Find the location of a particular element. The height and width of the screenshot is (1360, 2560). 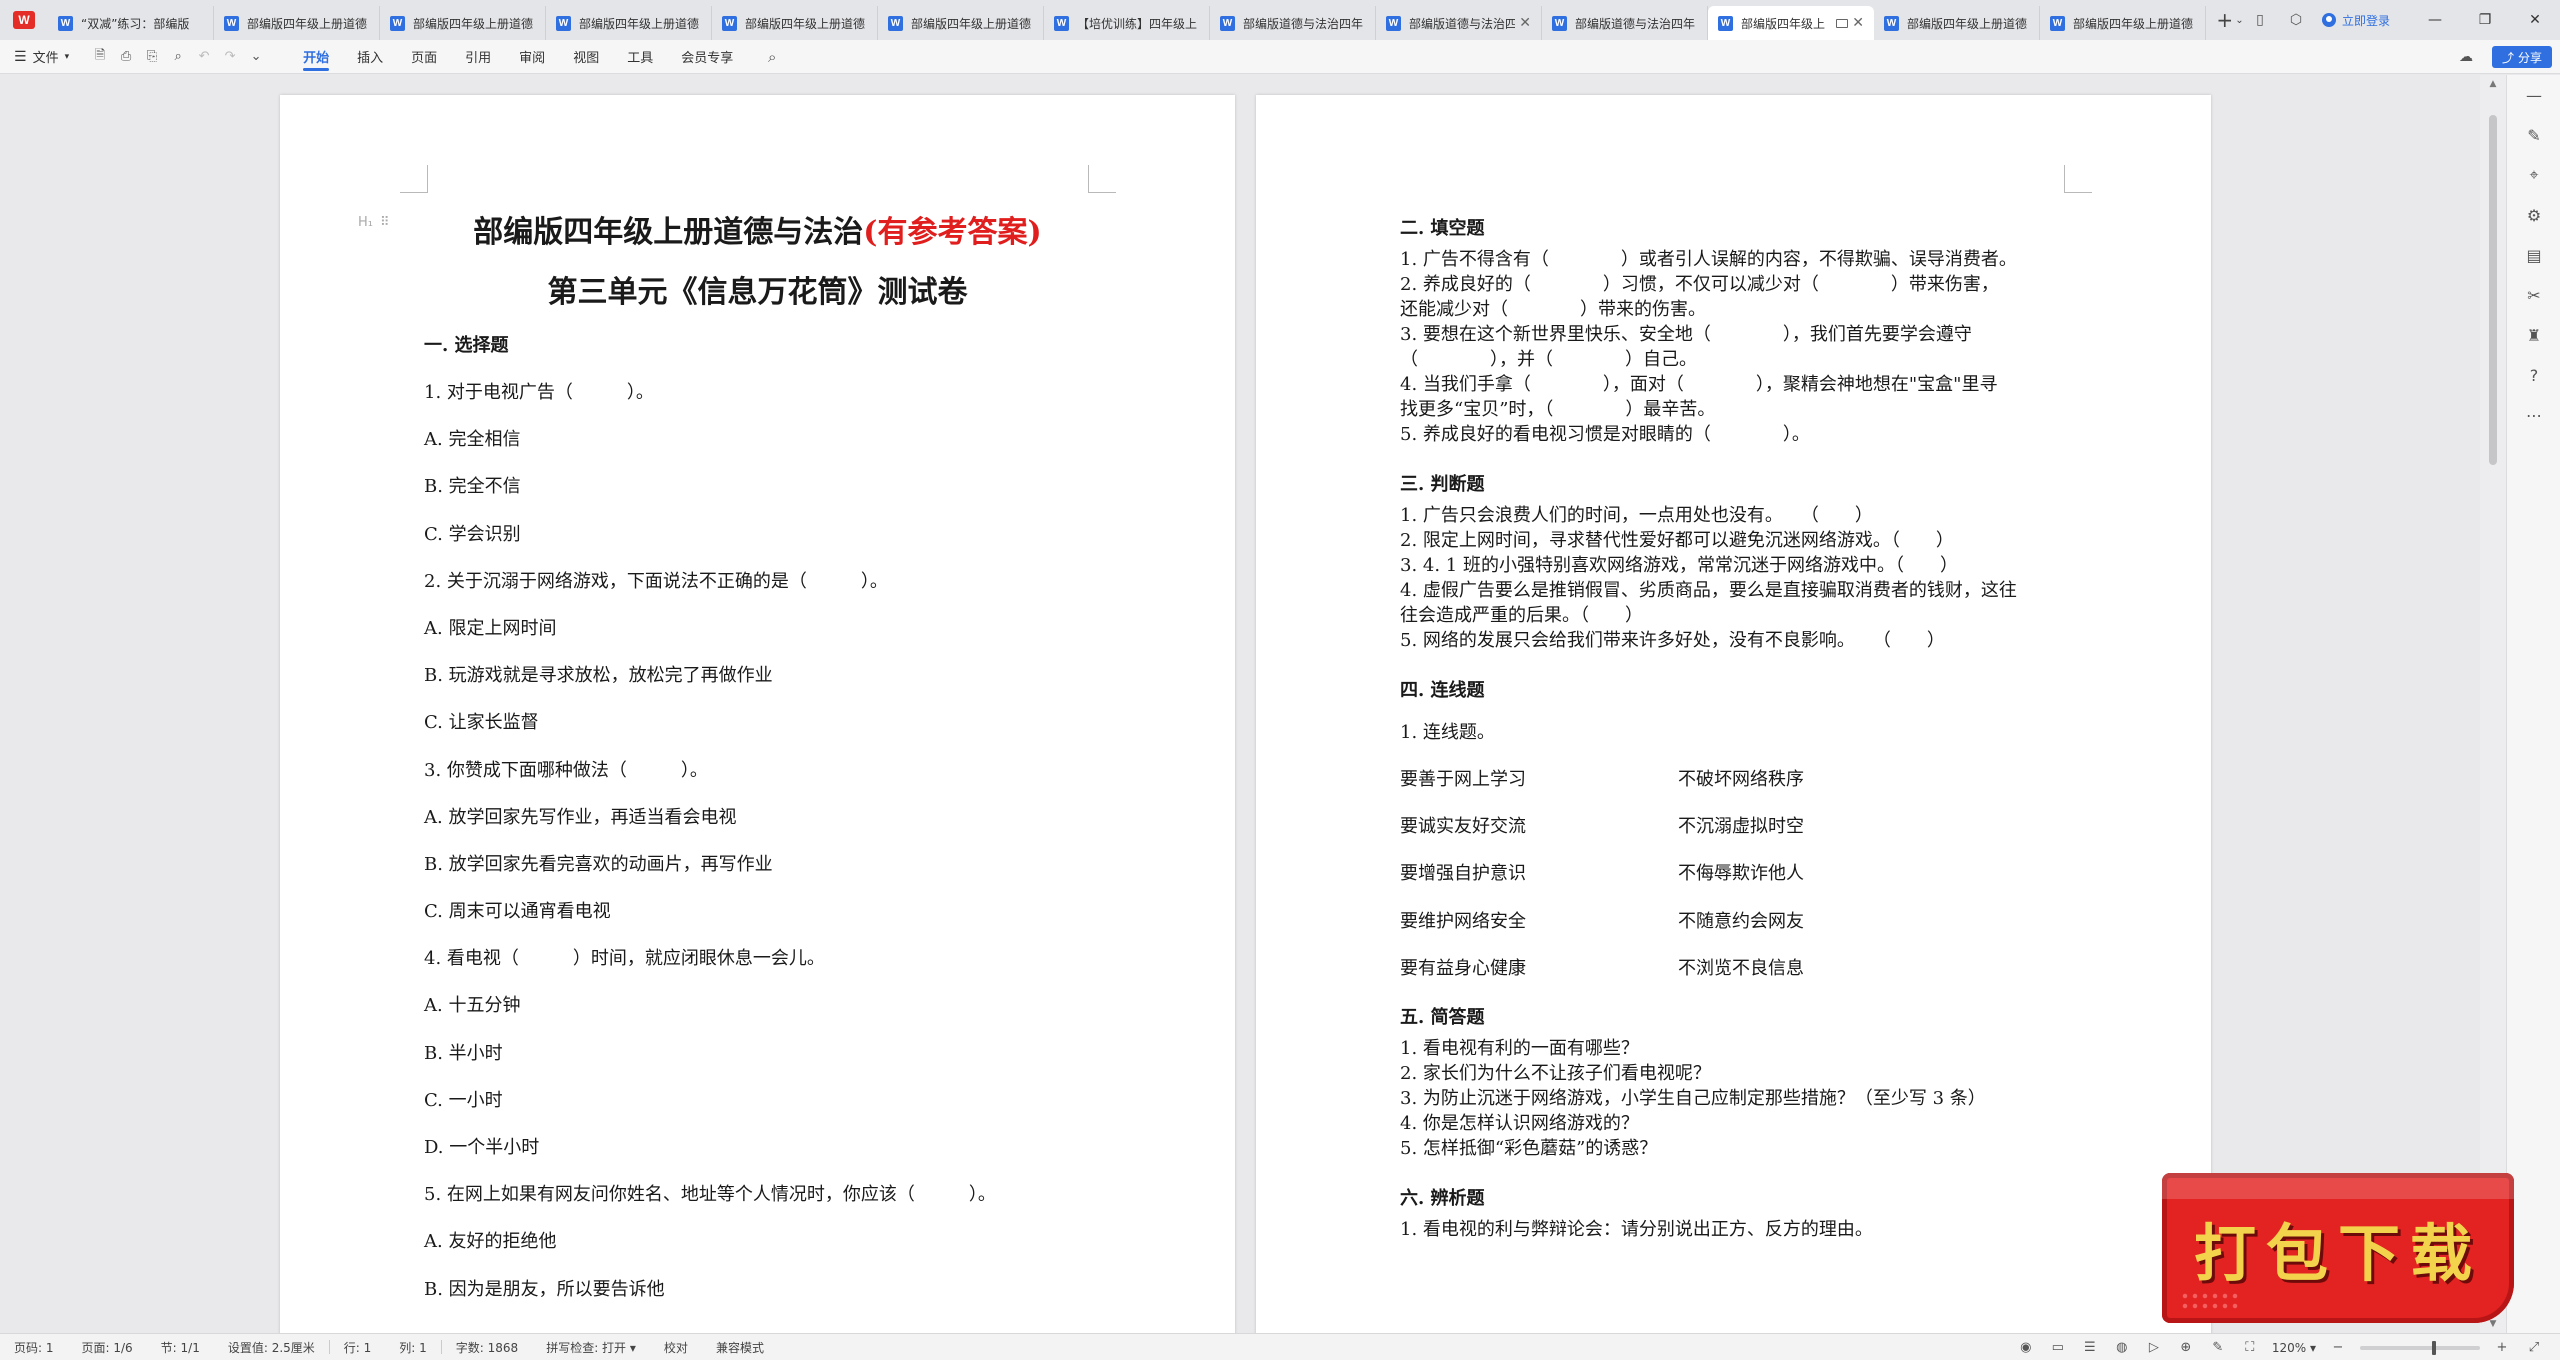

status-setting: 设置值: 2.5厘米 is located at coordinates (271, 1347).